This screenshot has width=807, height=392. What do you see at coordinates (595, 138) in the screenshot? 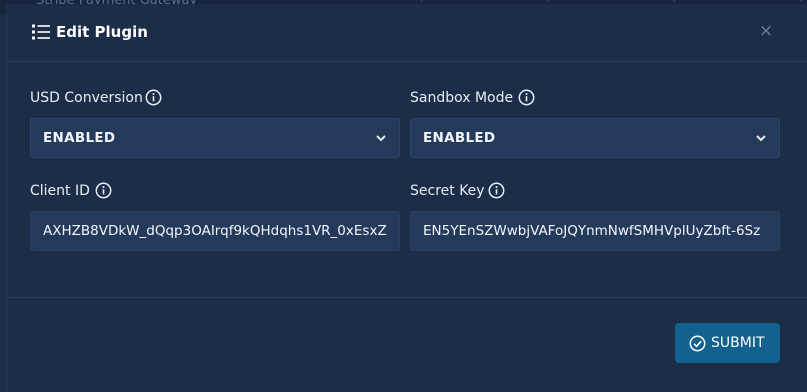
I see `sandbox-mode-select: ENABLED` at bounding box center [595, 138].